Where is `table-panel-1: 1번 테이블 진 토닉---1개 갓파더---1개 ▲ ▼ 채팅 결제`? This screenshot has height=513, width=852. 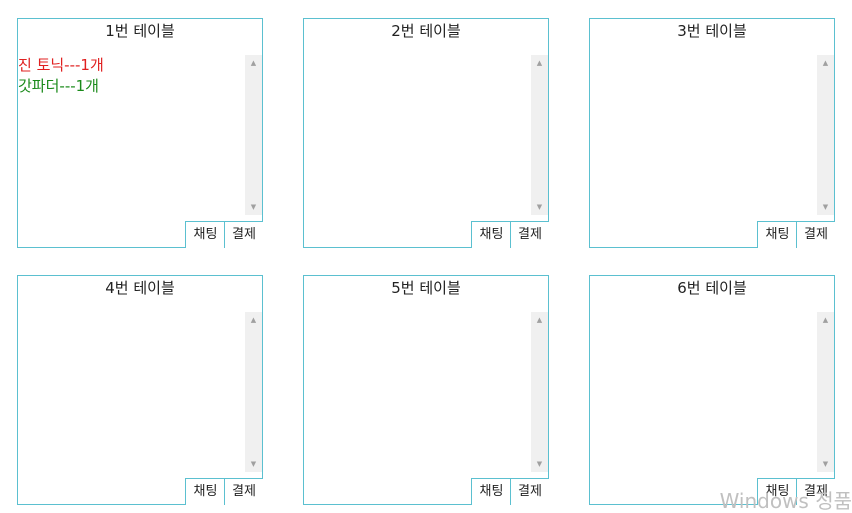
table-panel-1: 1번 테이블 진 토닉---1개 갓파더---1개 ▲ ▼ 채팅 결제 is located at coordinates (140, 133).